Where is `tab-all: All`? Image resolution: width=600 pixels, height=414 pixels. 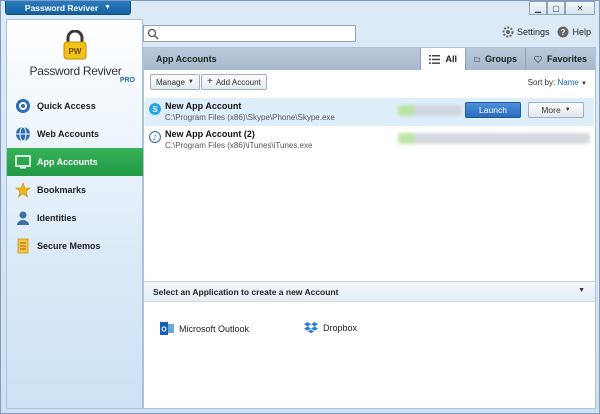 tab-all: All is located at coordinates (442, 59).